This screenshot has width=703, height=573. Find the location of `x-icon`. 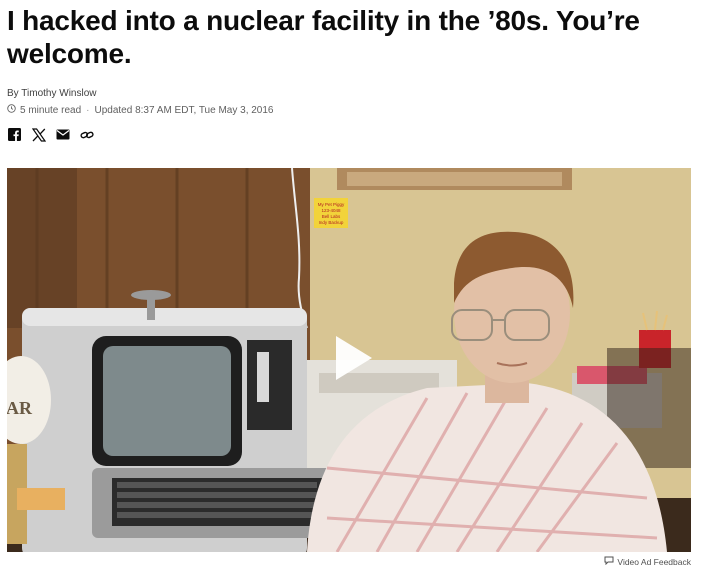

x-icon is located at coordinates (38, 134).